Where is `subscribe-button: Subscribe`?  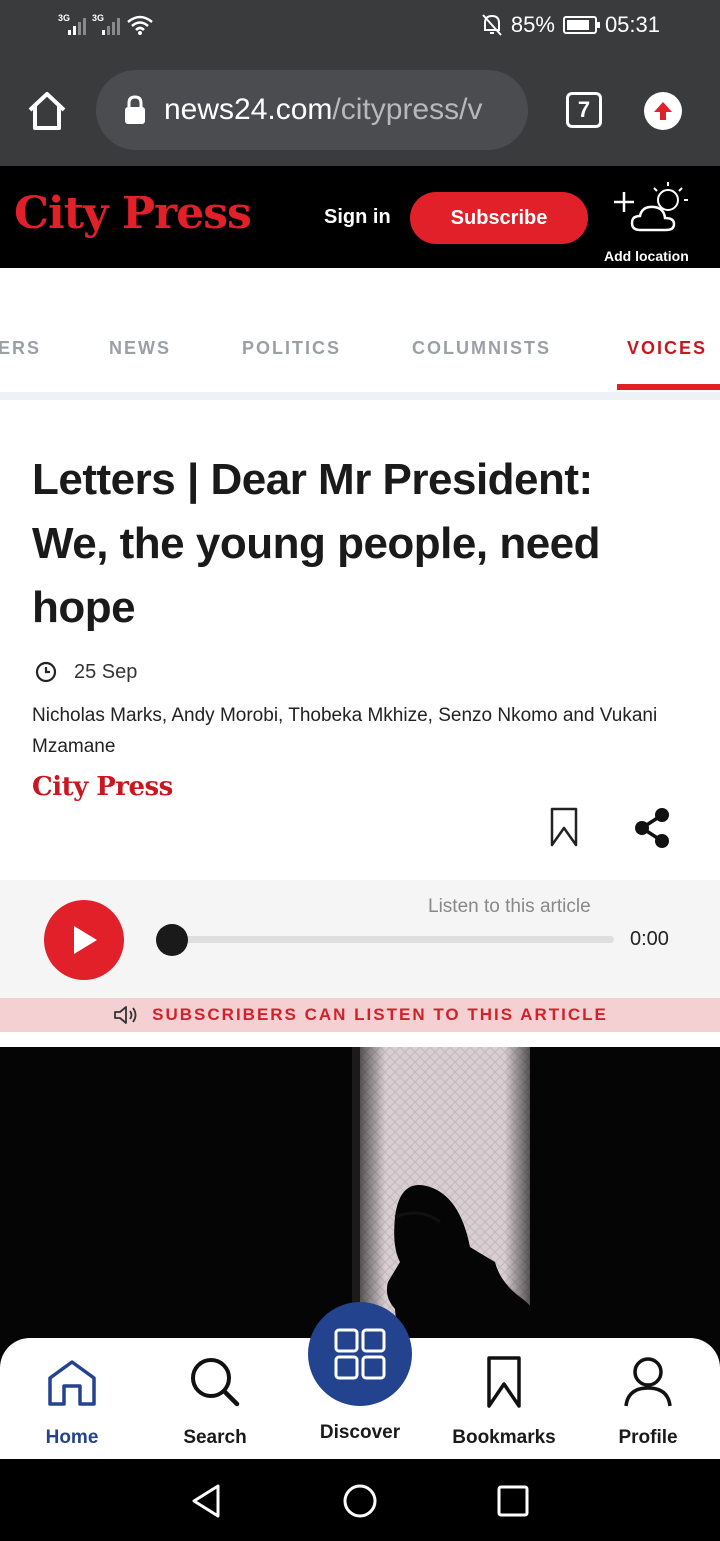
subscribe-button: Subscribe is located at coordinates (499, 218).